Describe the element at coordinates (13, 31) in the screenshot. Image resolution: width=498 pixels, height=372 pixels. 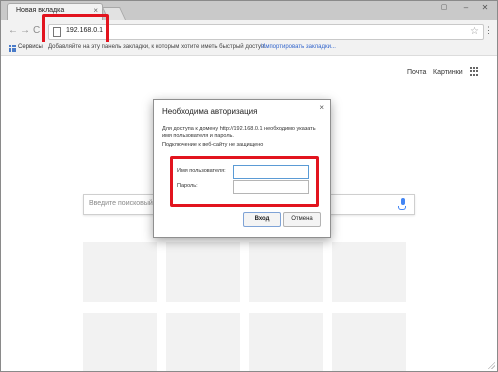
I see `back-arrow-icon: ←` at that location.